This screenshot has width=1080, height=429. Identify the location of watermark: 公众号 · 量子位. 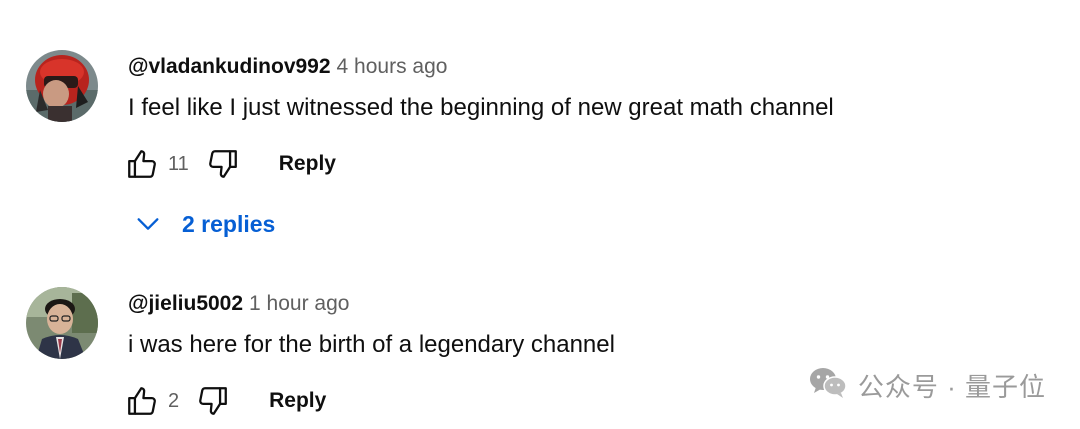
(927, 385).